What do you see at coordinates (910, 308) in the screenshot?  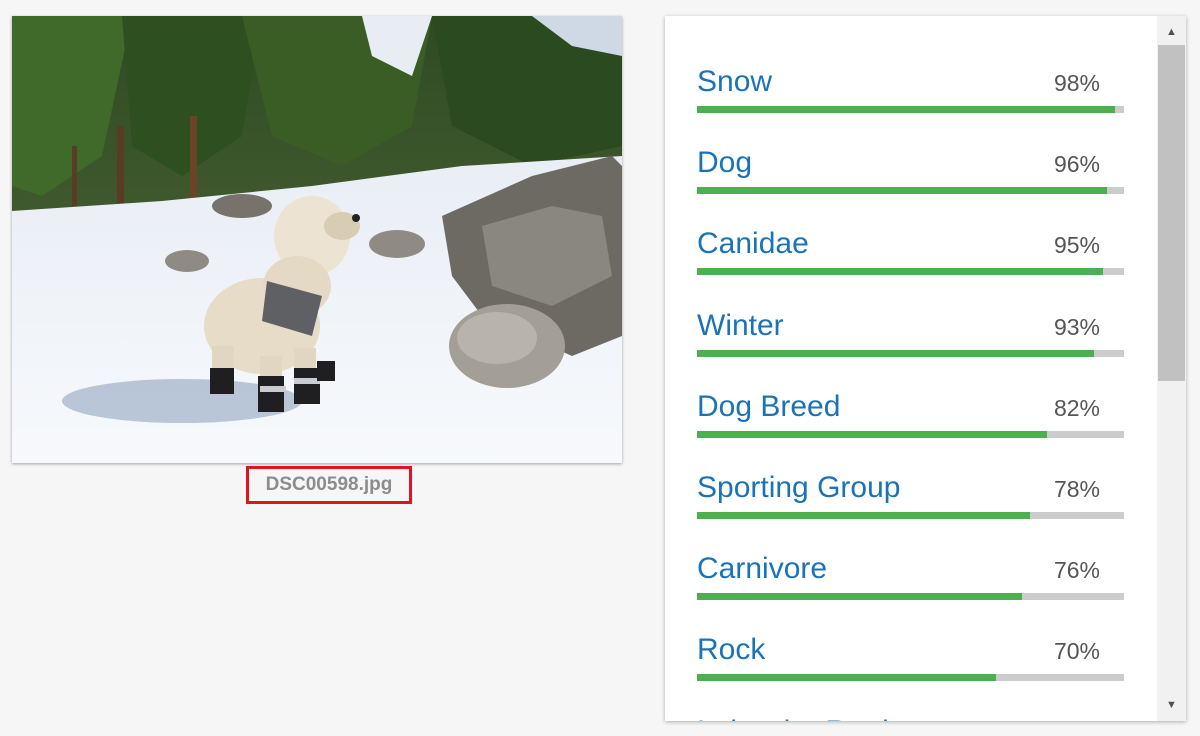 I see `label-row: Winter 93%` at bounding box center [910, 308].